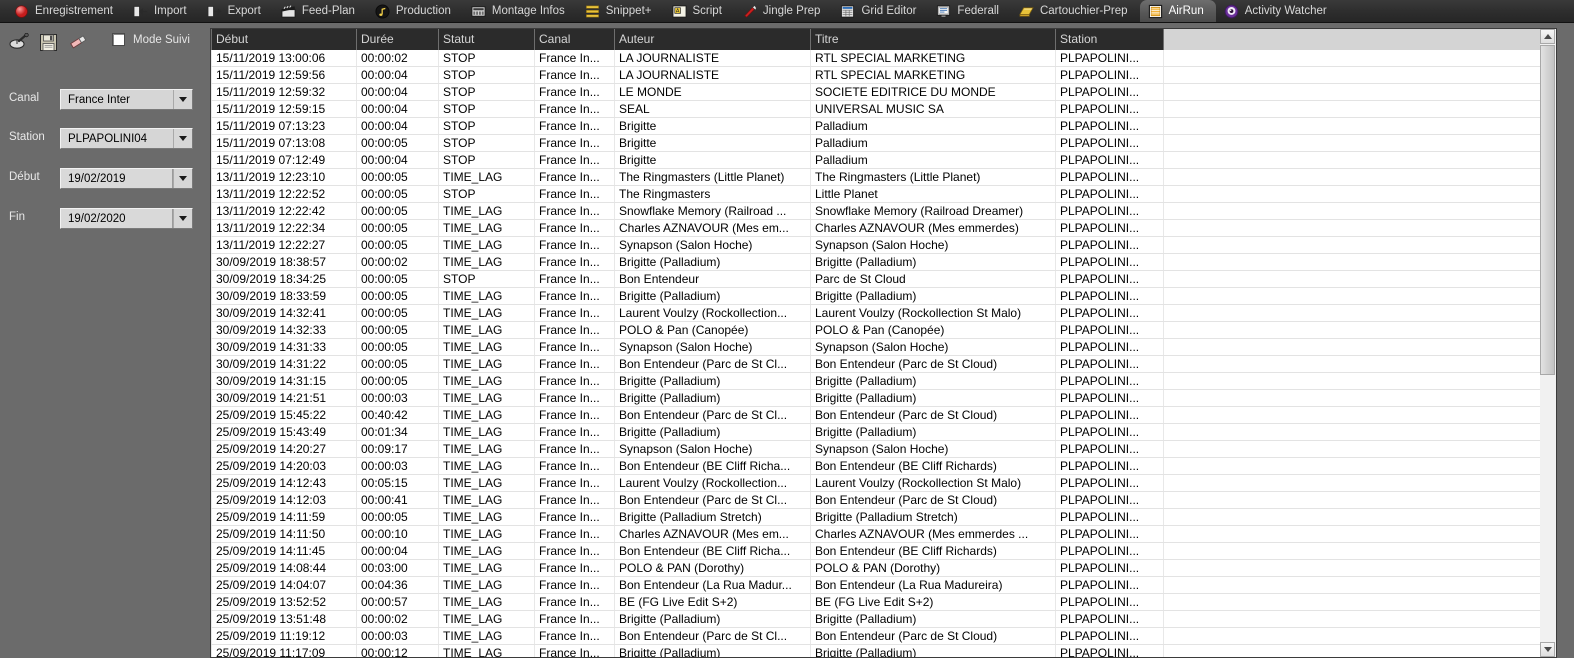 This screenshot has width=1574, height=658. Describe the element at coordinates (398, 160) in the screenshot. I see `cell-dur-e: 00:00:04` at that location.